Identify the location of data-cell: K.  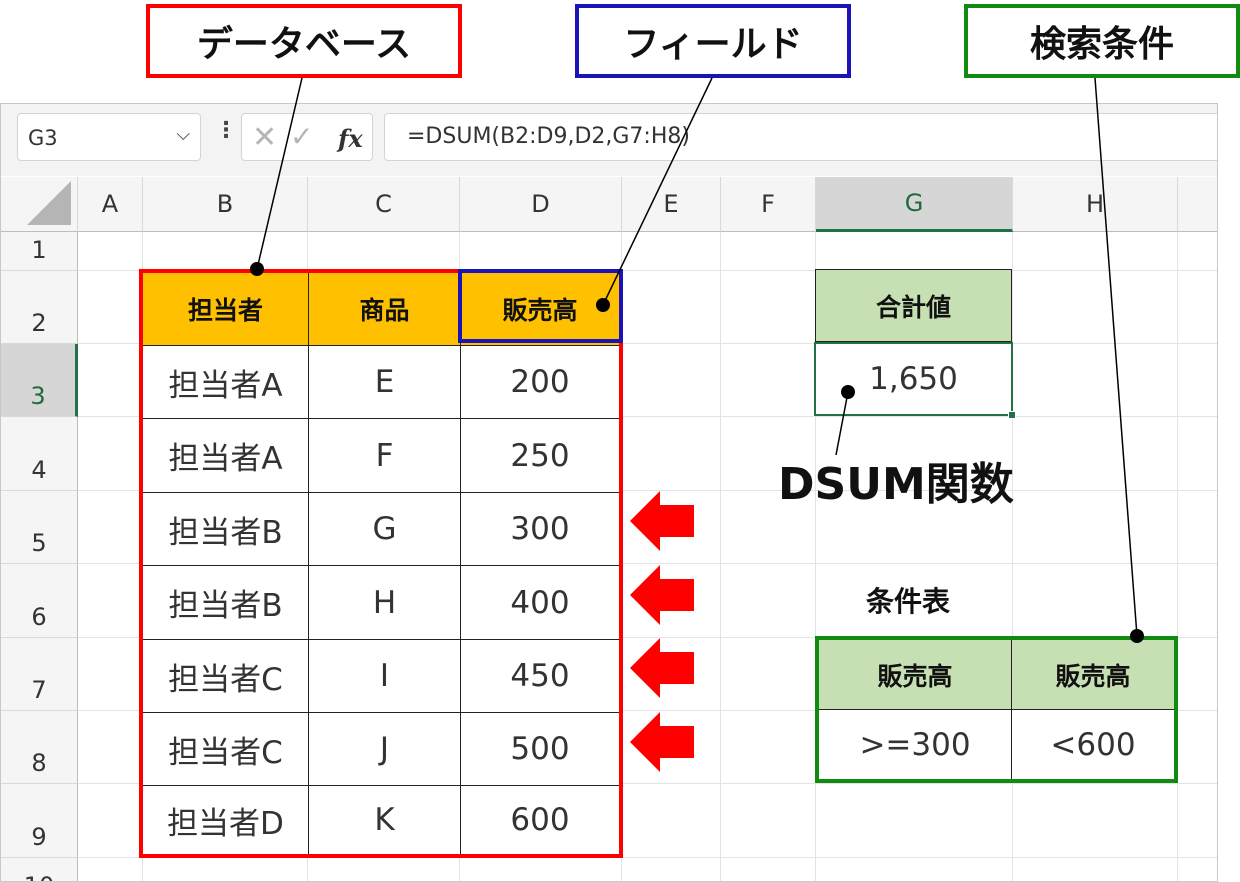
(385, 820).